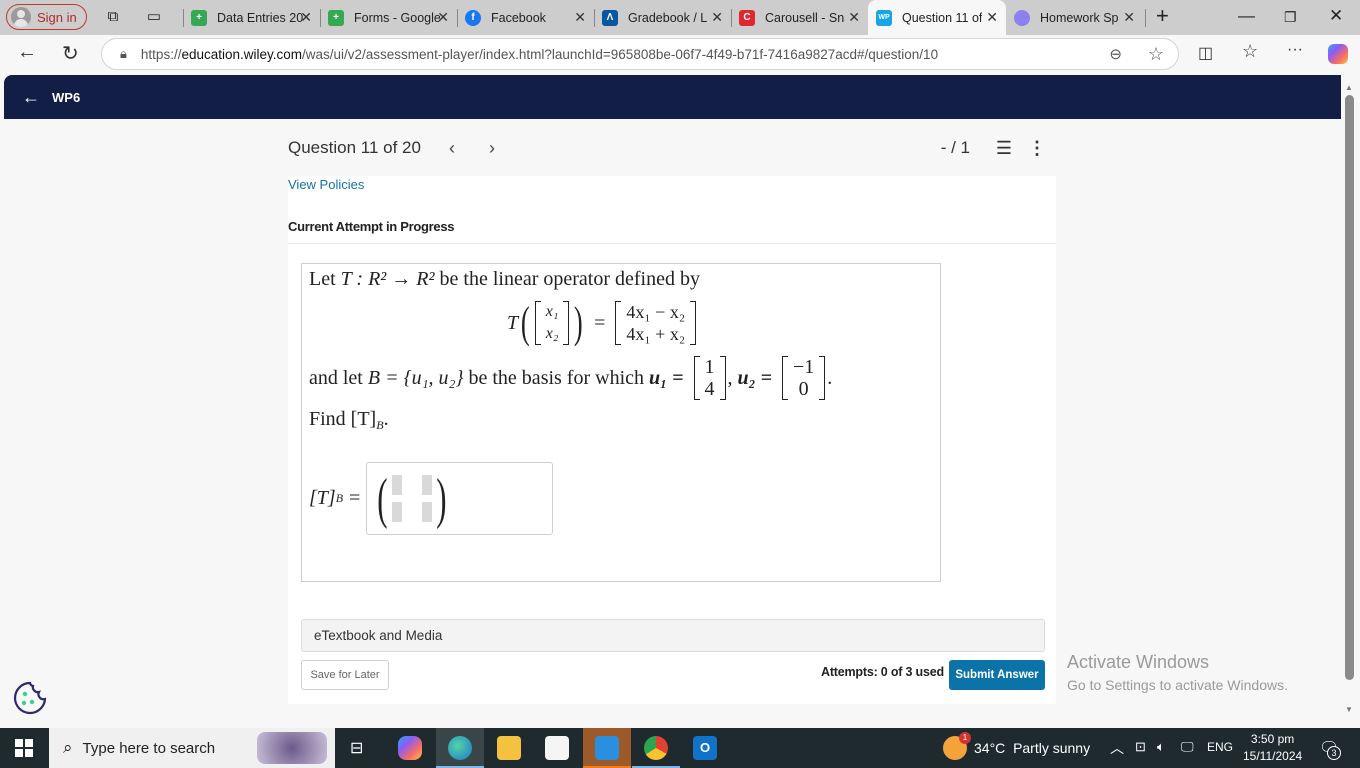  What do you see at coordinates (997, 675) in the screenshot?
I see `submit-answer-button: Submit Answer` at bounding box center [997, 675].